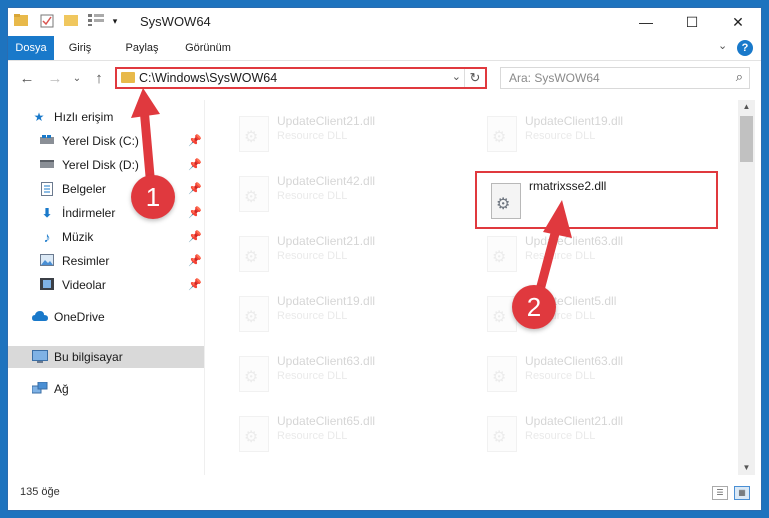 The height and width of the screenshot is (518, 769). Describe the element at coordinates (40, 317) in the screenshot. I see `cloud-icon` at that location.